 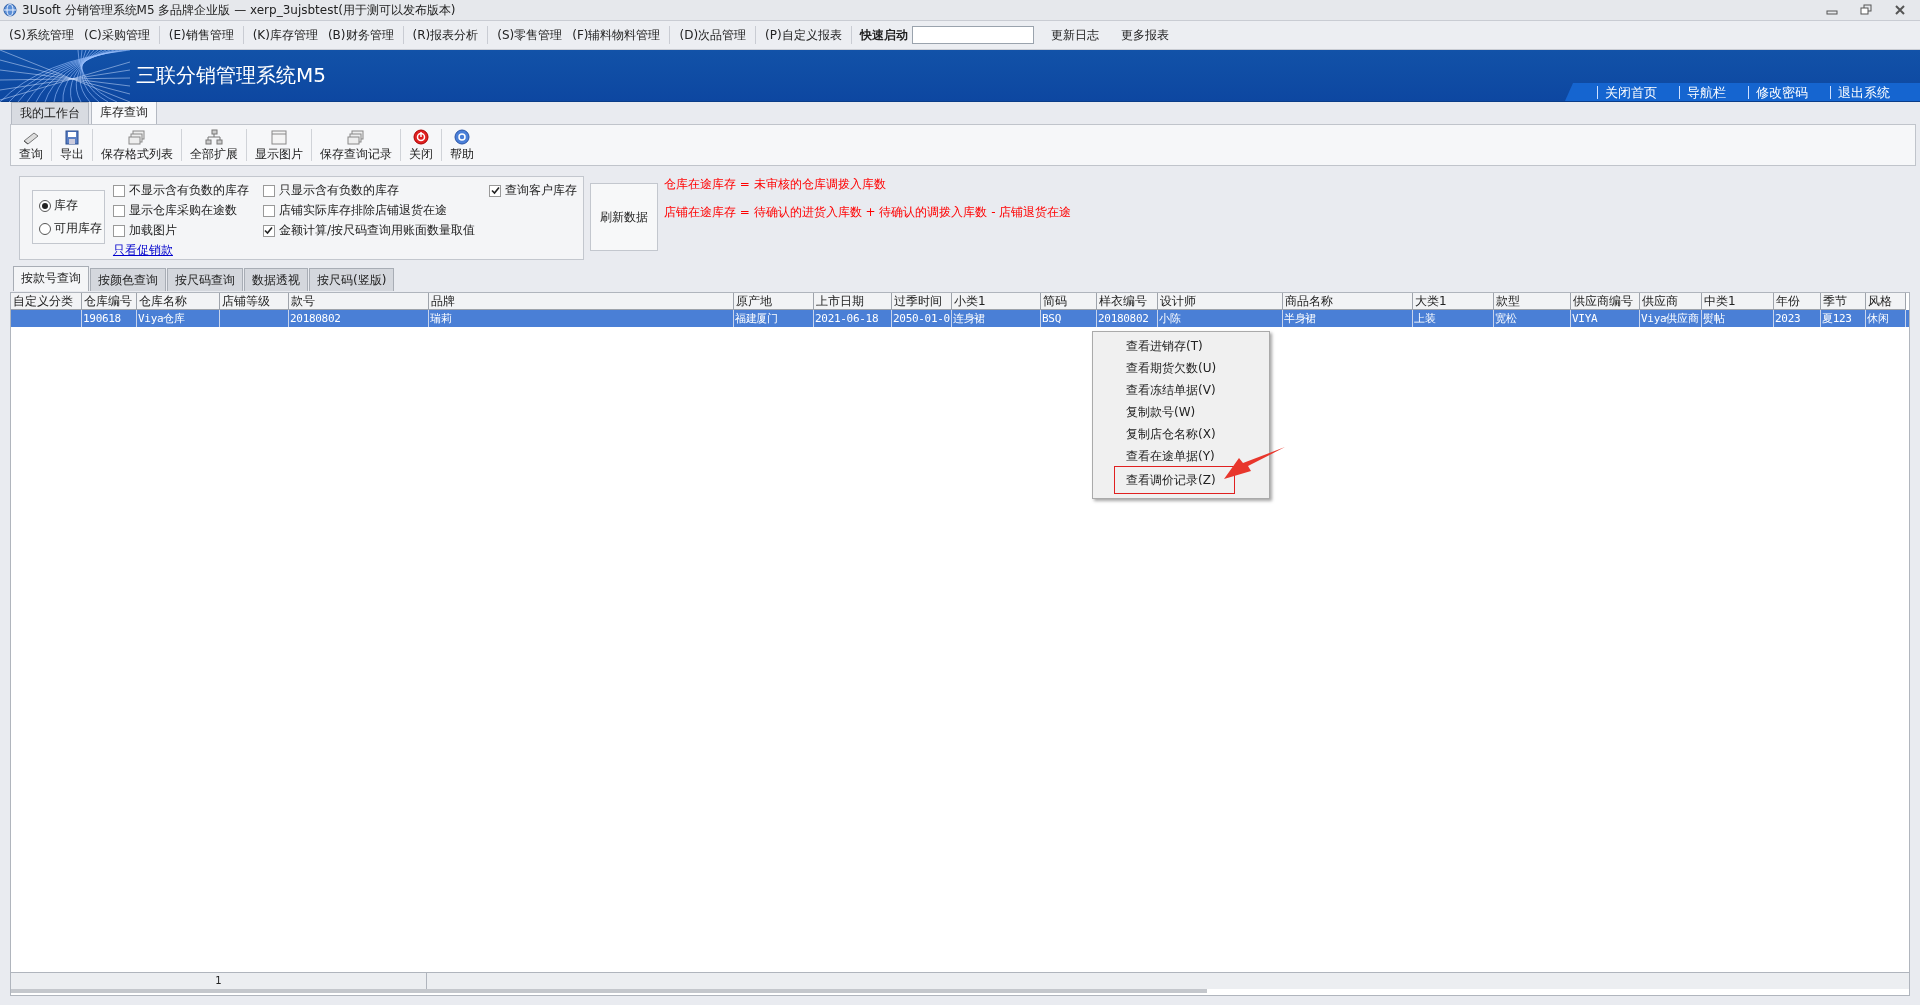 I want to click on column-header: 品牌, so click(x=581, y=301).